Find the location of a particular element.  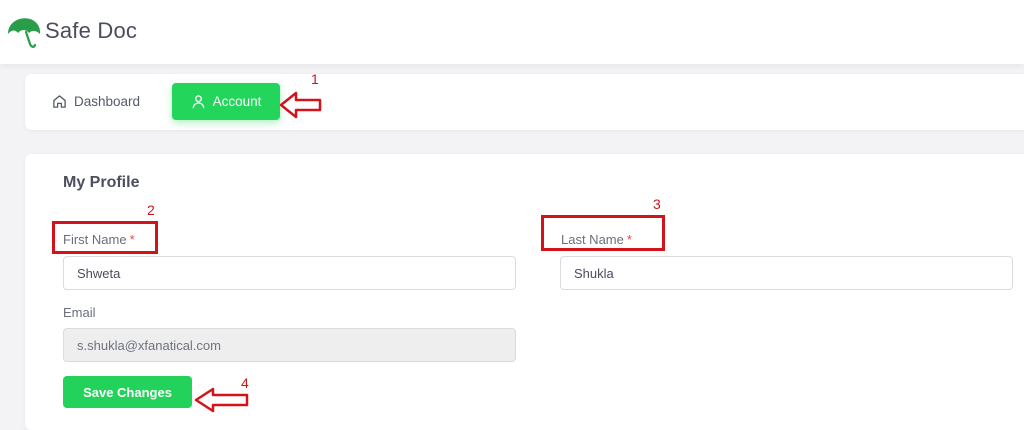

email-input is located at coordinates (289, 345).